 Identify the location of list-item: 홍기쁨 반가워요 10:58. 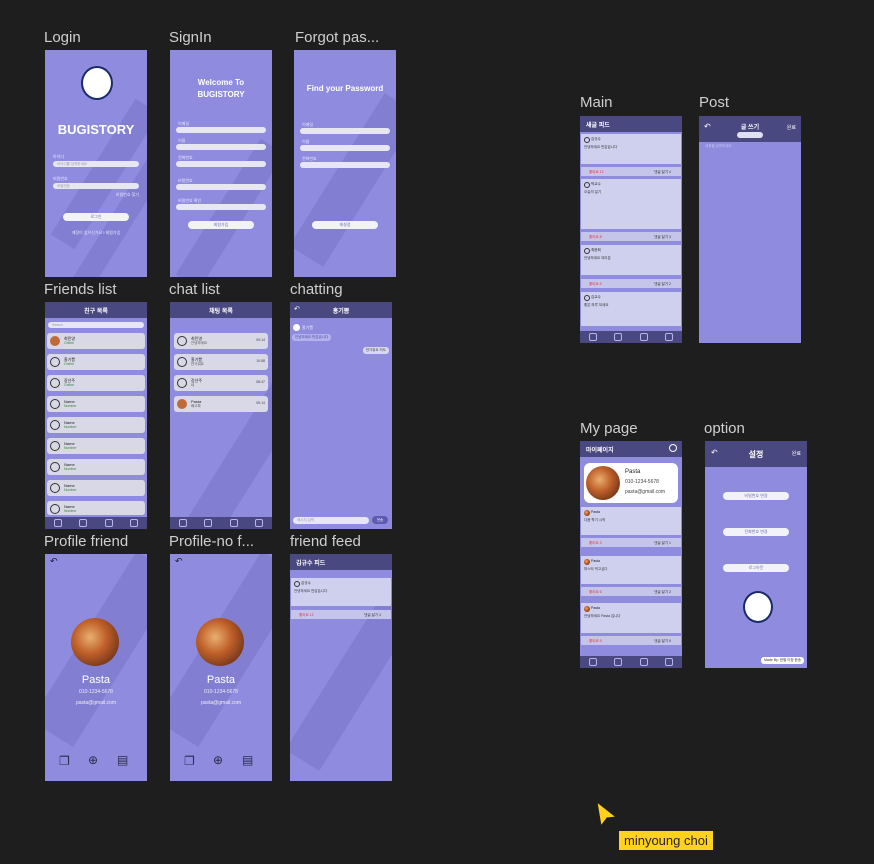
(221, 362).